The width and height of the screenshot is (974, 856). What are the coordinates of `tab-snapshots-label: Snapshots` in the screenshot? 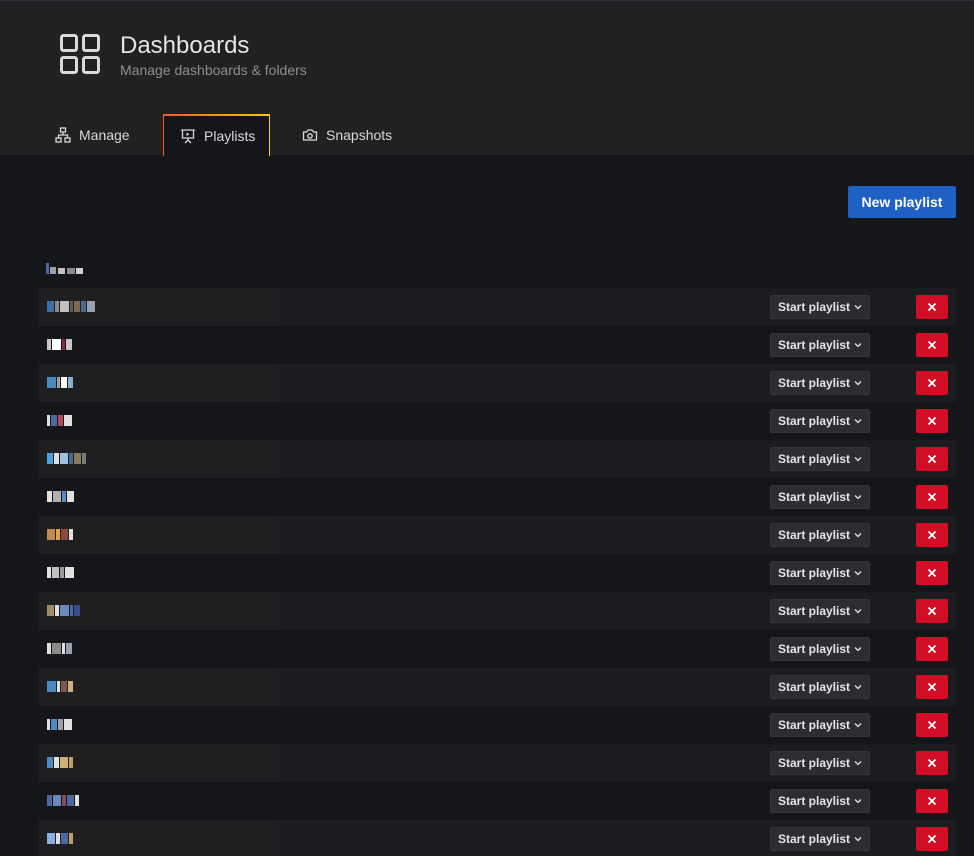 It's located at (359, 135).